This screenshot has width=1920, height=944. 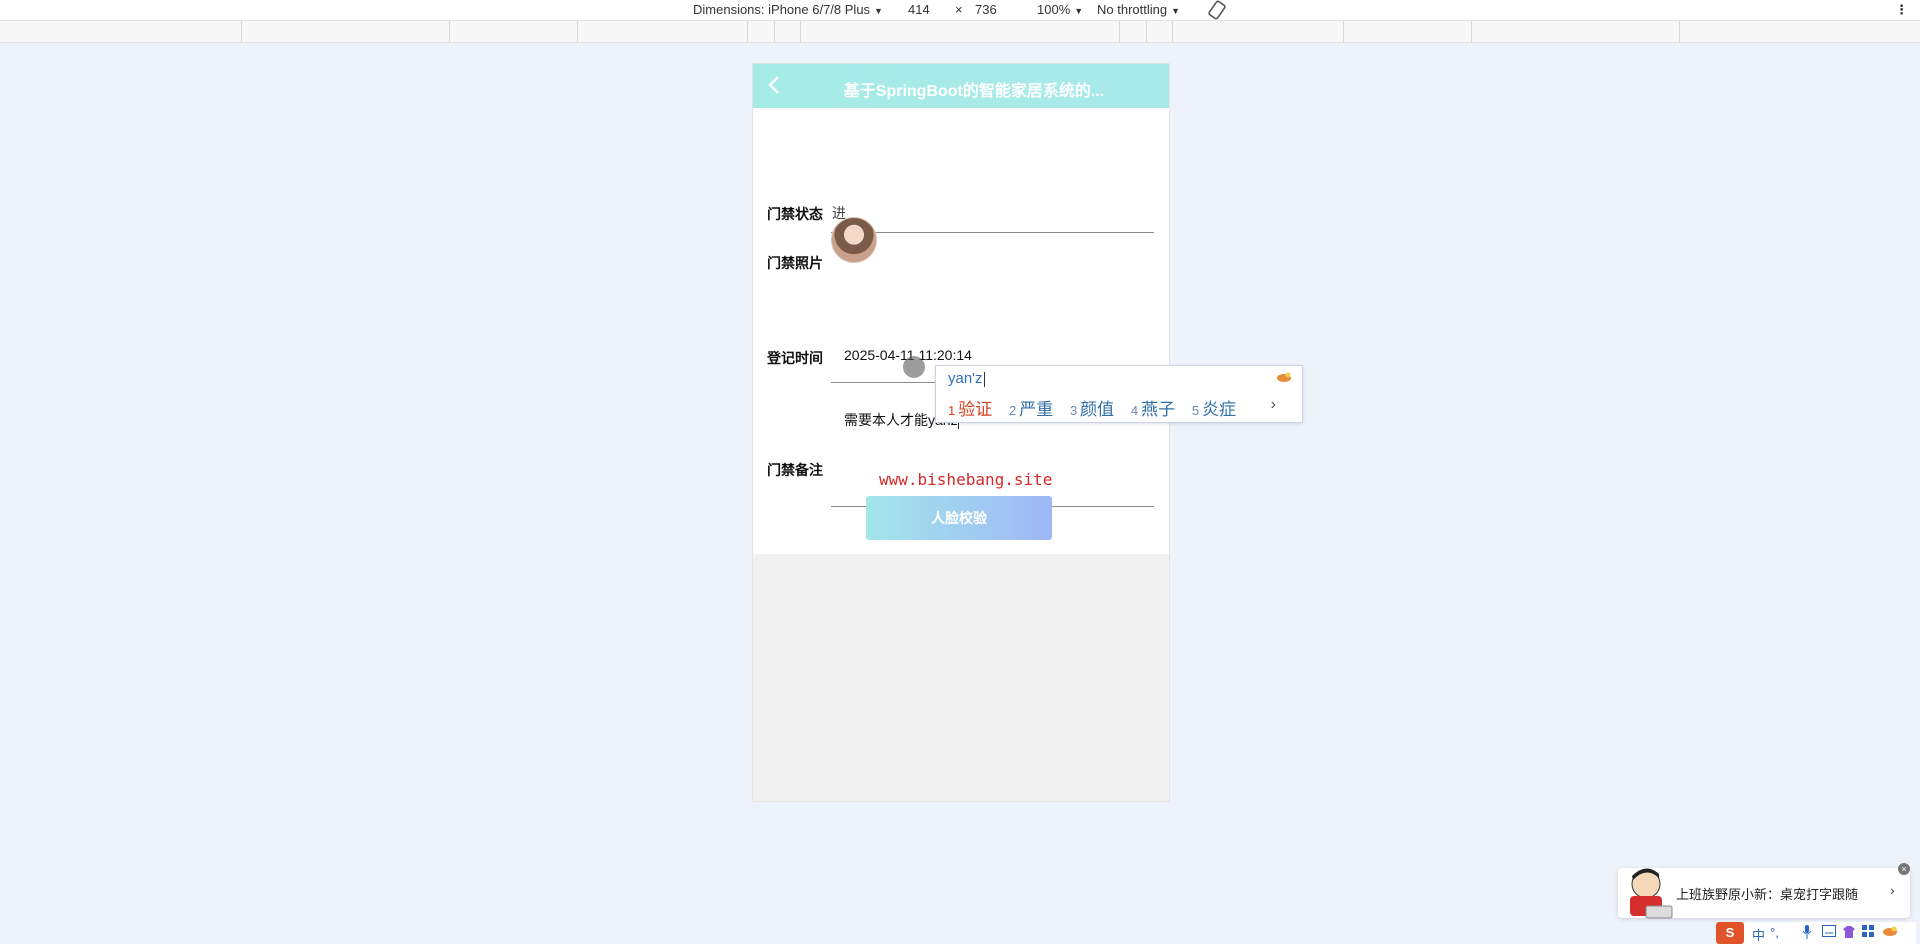 I want to click on ime-candidate-popup: yan'z 1 验证 2 严重 3 颜值 4 燕子 5 炎症 ›, so click(x=1119, y=394).